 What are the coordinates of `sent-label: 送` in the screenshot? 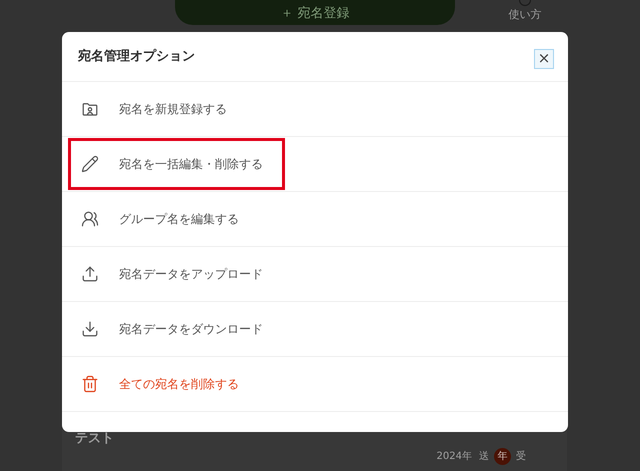 It's located at (484, 457).